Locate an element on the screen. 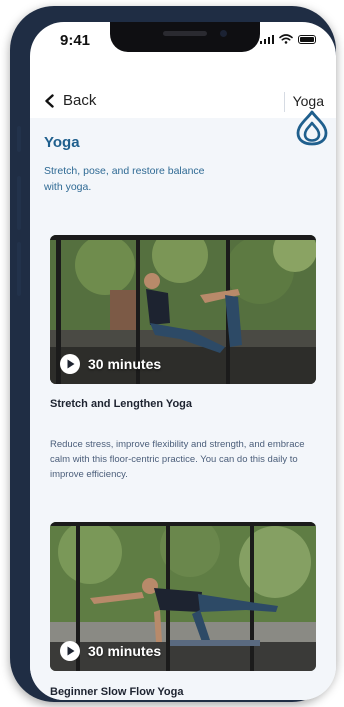  drop-logo-icon is located at coordinates (312, 128).